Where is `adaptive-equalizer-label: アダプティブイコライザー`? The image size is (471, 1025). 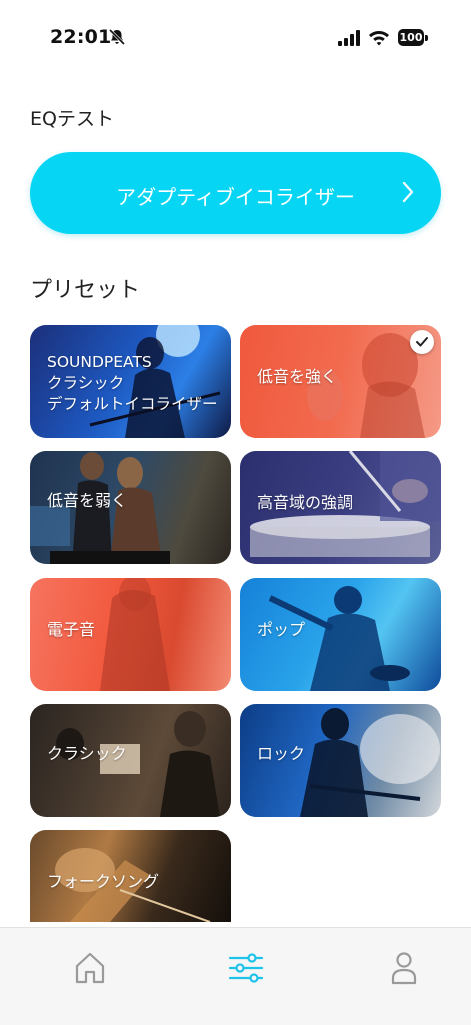 adaptive-equalizer-label: アダプティブイコライザー is located at coordinates (235, 197).